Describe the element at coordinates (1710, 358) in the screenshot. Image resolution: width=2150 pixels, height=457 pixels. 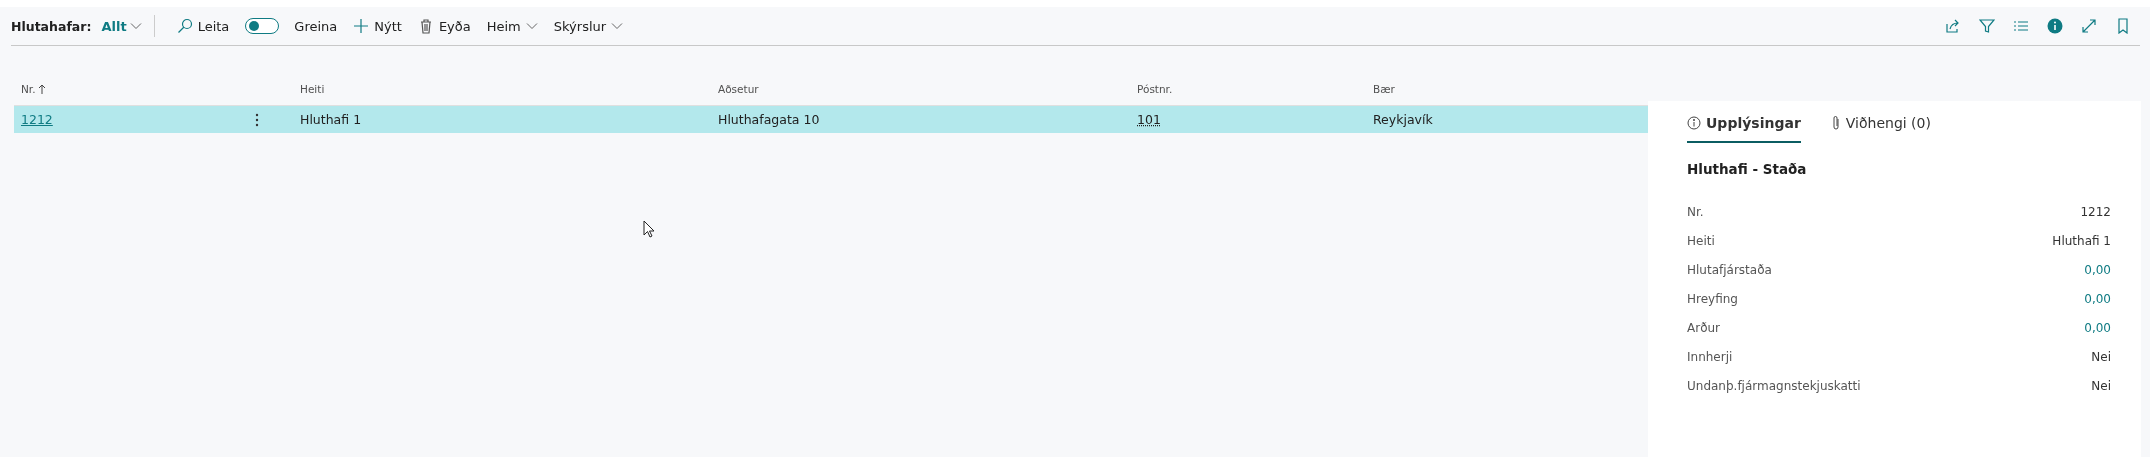
I see `field-label: Innherji` at that location.